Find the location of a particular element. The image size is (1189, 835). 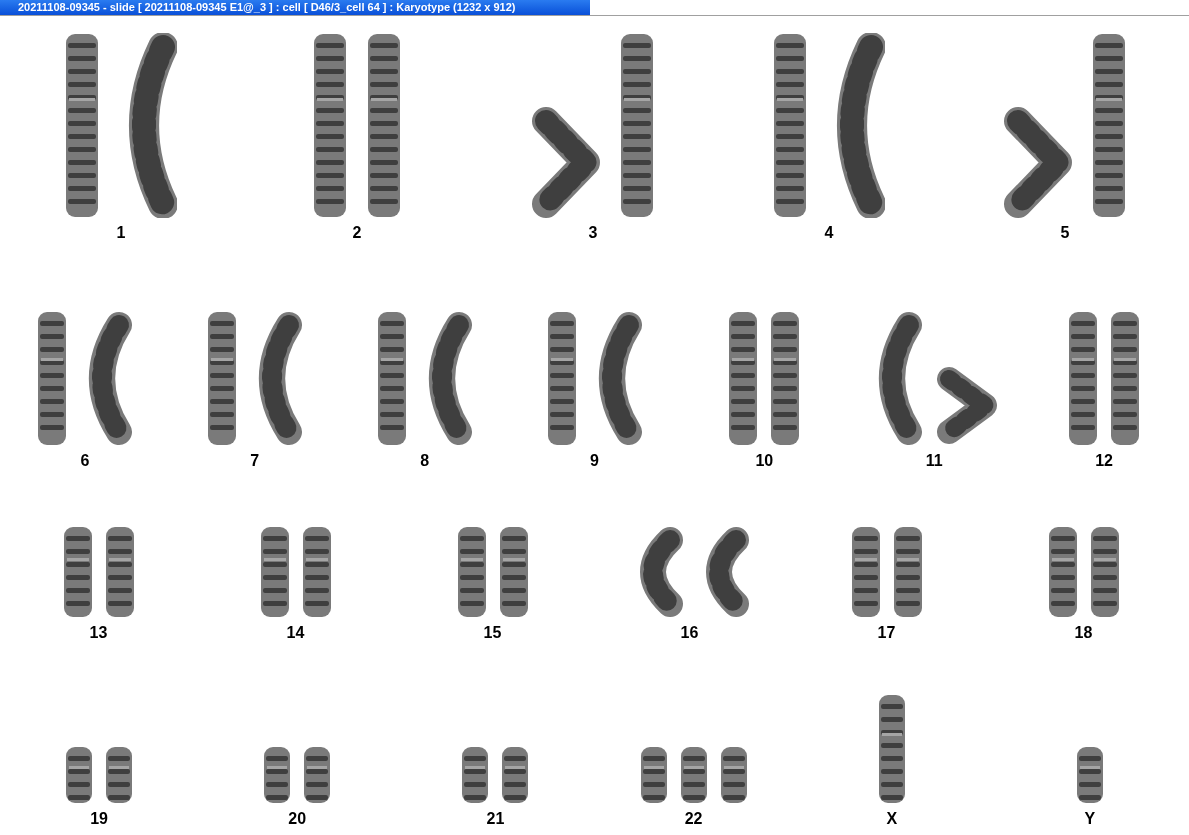

chromosome-label: 14 is located at coordinates (295, 633).